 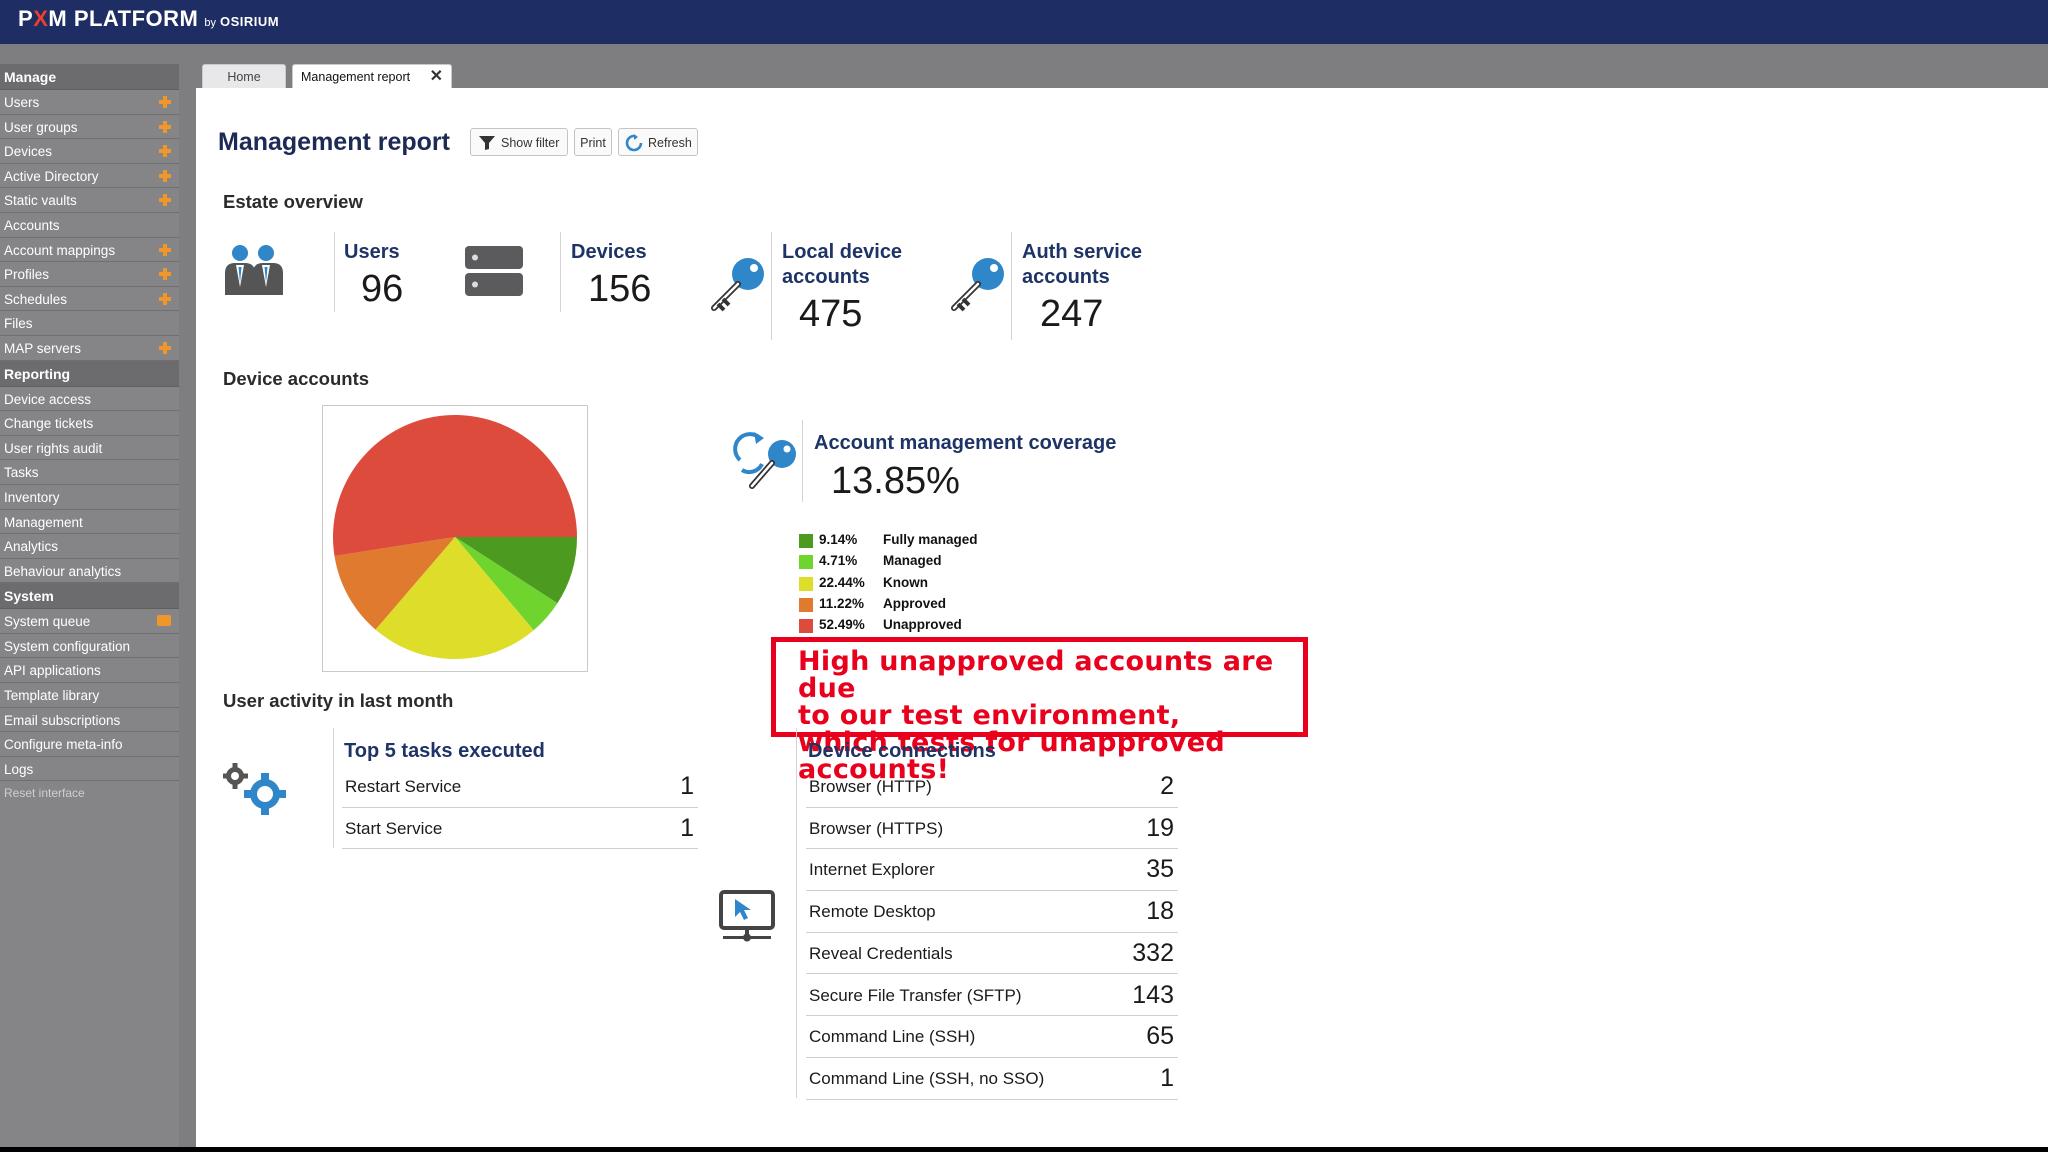 I want to click on connection-count: 1, so click(x=1167, y=1077).